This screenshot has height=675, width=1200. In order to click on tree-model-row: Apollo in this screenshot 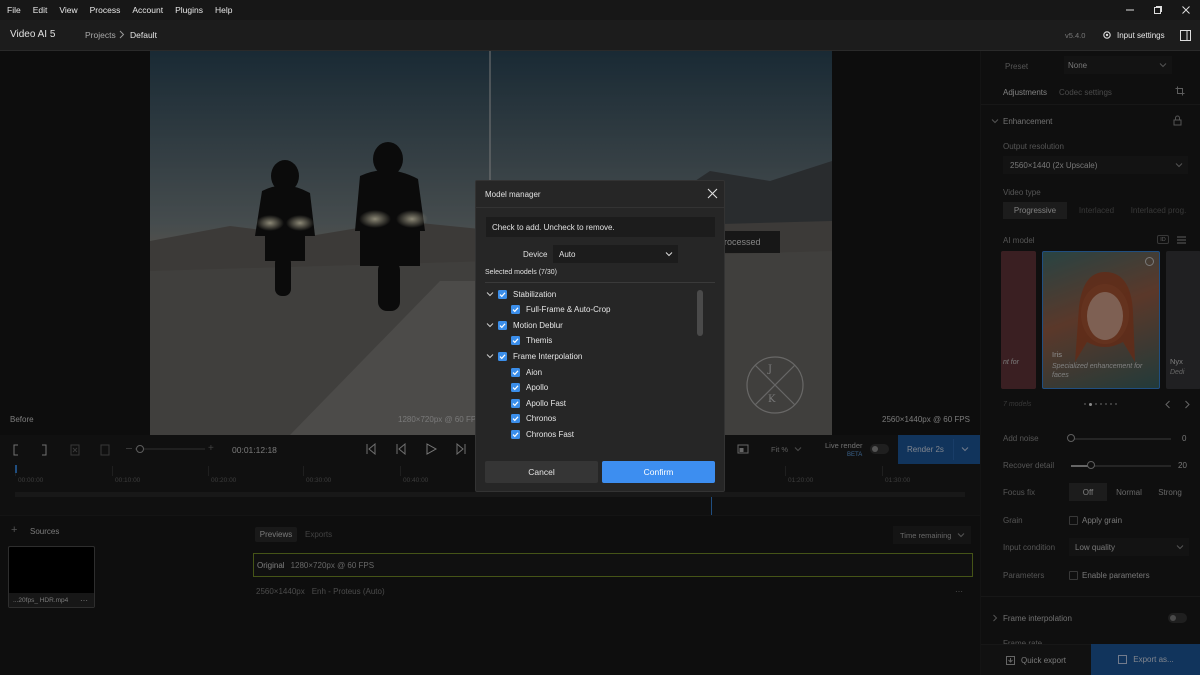, I will do `click(529, 388)`.